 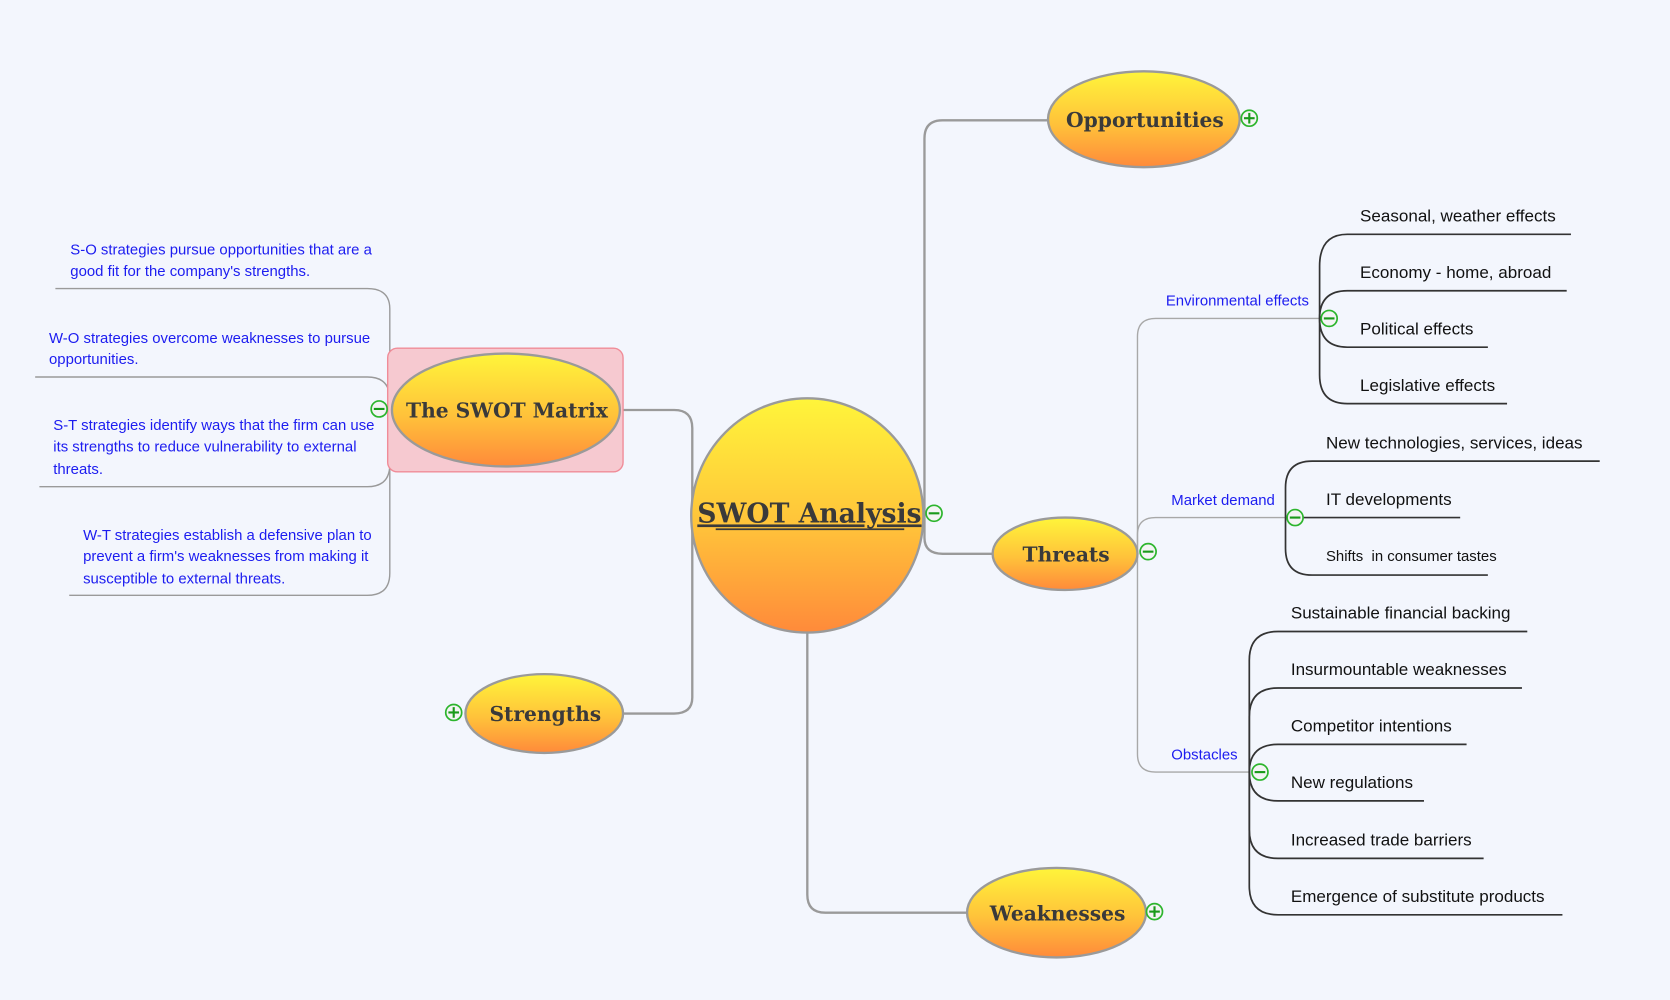 I want to click on topic-opportunities-label: Opportunities, so click(x=1145, y=120).